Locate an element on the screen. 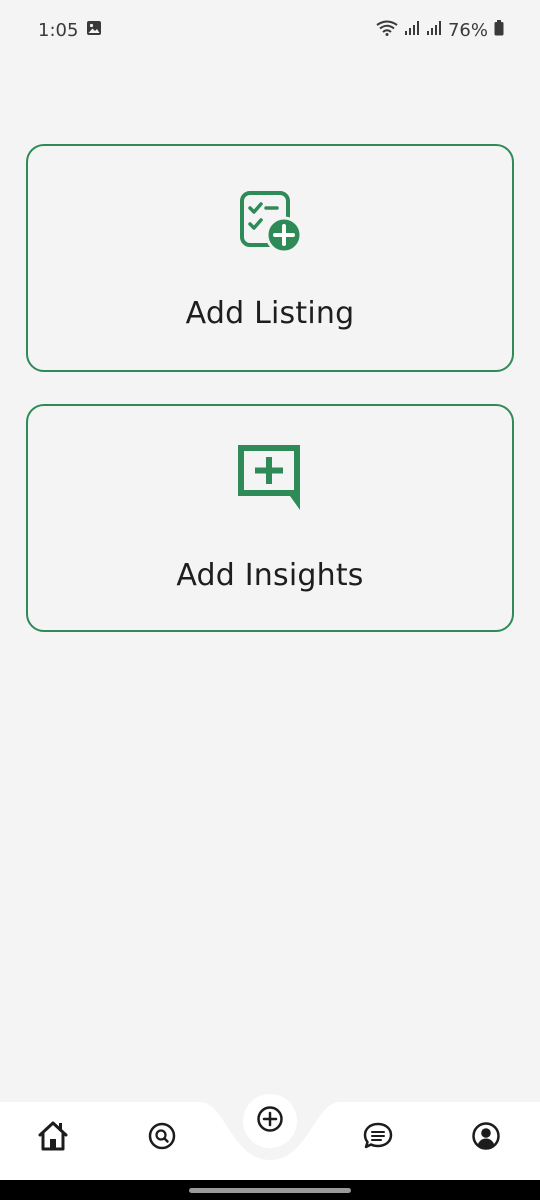 Image resolution: width=540 pixels, height=1200 pixels. status-right: 76% is located at coordinates (440, 30).